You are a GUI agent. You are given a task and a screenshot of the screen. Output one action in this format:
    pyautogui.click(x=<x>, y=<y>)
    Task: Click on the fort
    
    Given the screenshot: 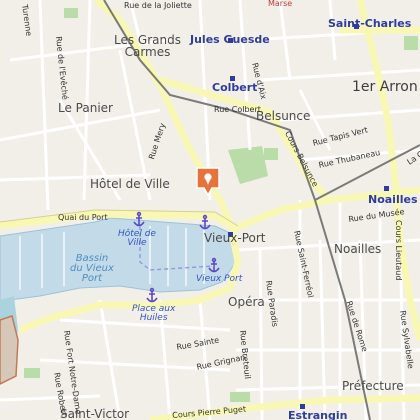 What is the action you would take?
    pyautogui.click(x=9, y=350)
    